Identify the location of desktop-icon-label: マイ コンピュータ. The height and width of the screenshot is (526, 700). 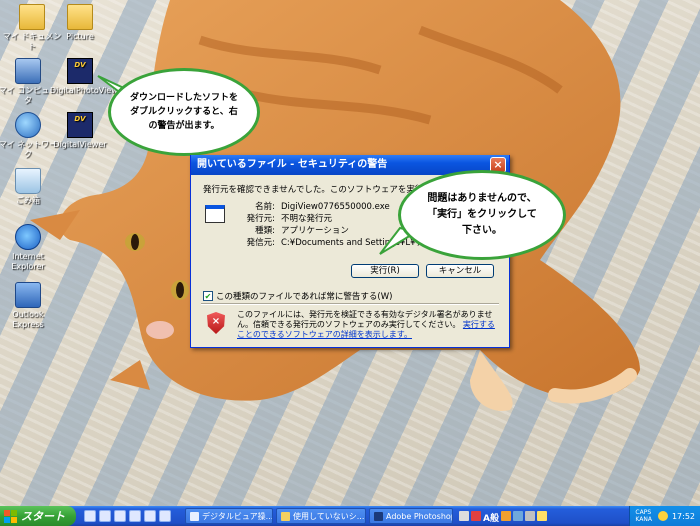
(29, 95).